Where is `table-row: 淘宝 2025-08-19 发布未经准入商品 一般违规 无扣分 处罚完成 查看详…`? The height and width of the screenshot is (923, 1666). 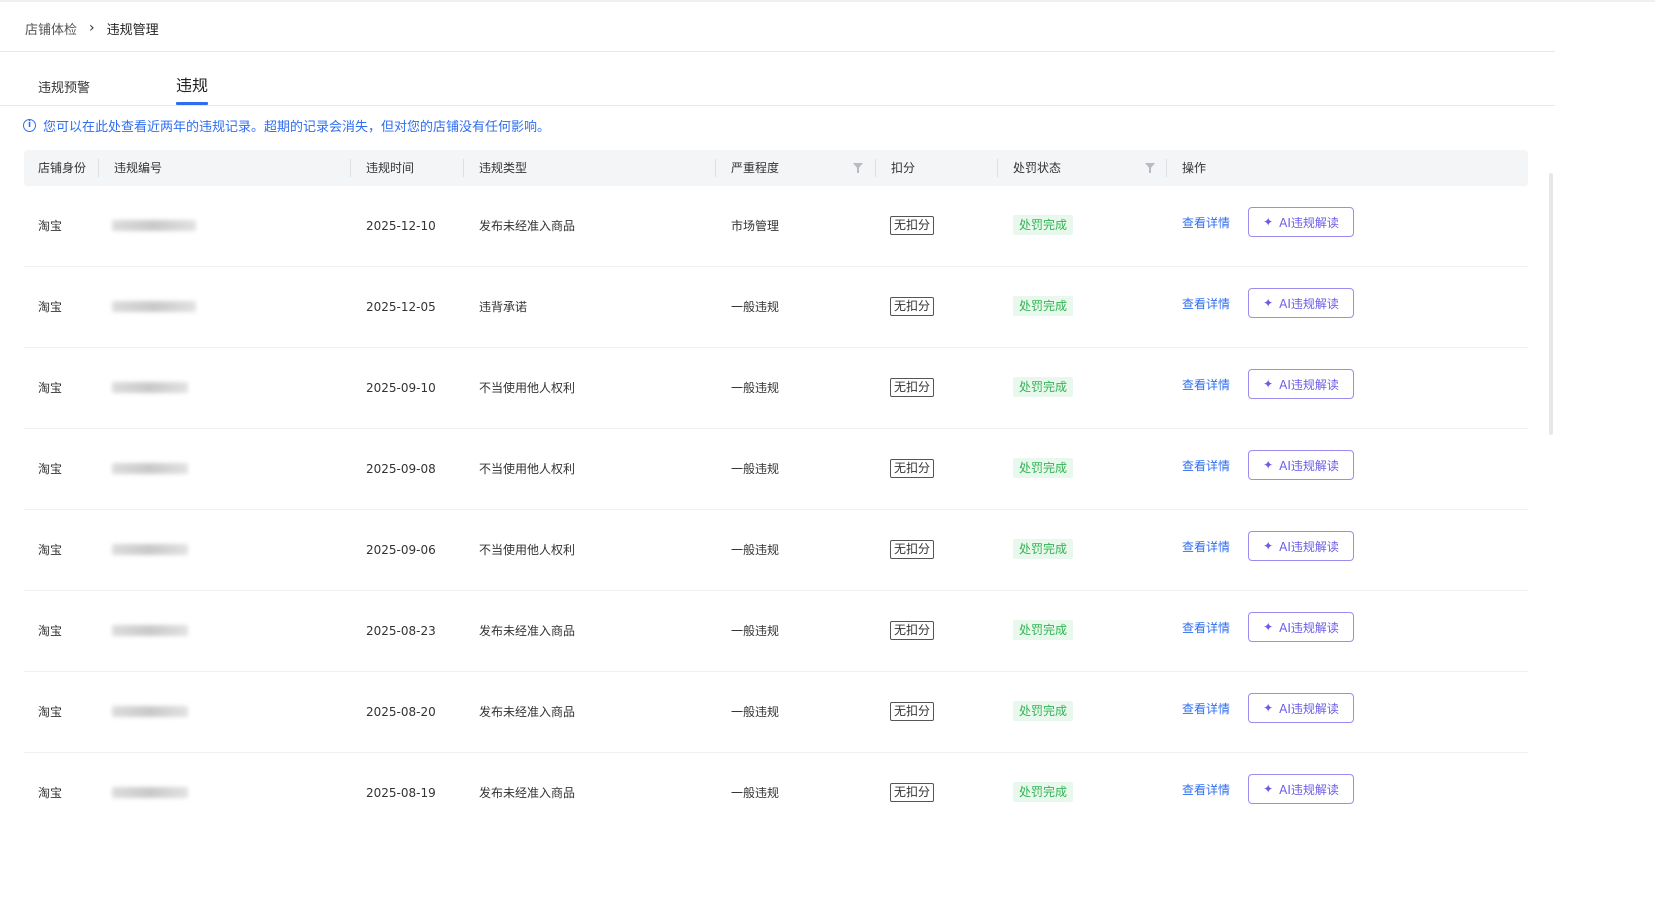
table-row: 淘宝 2025-08-19 发布未经准入商品 一般违规 无扣分 处罚完成 查看详… is located at coordinates (776, 793).